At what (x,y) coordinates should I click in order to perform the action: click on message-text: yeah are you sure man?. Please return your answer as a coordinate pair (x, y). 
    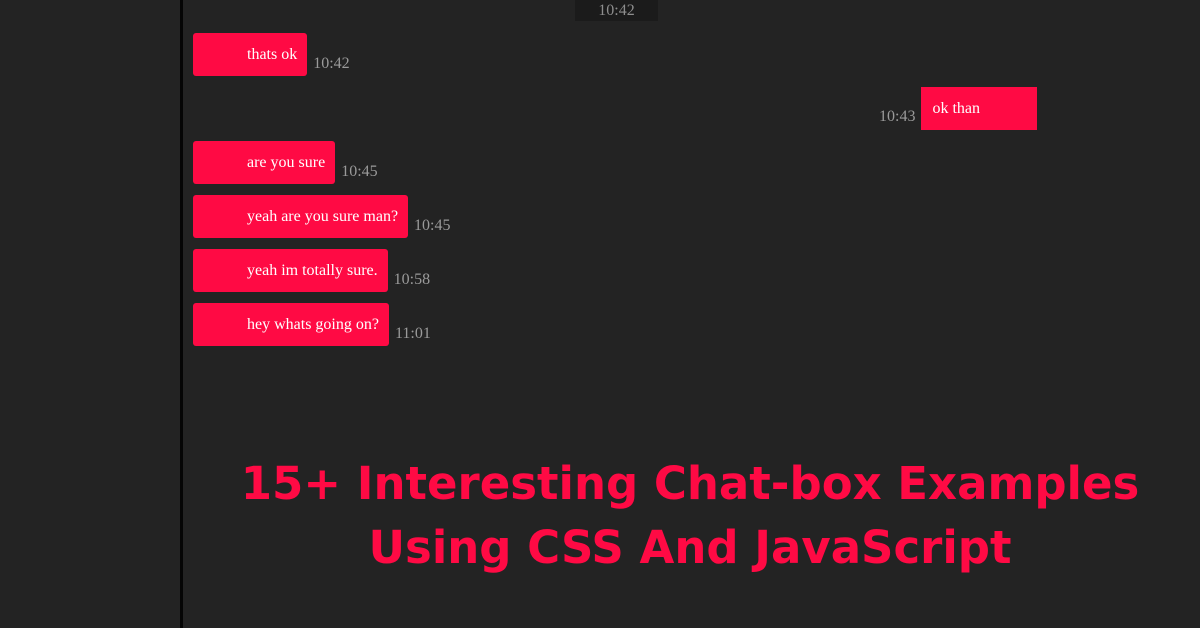
    Looking at the image, I should click on (323, 216).